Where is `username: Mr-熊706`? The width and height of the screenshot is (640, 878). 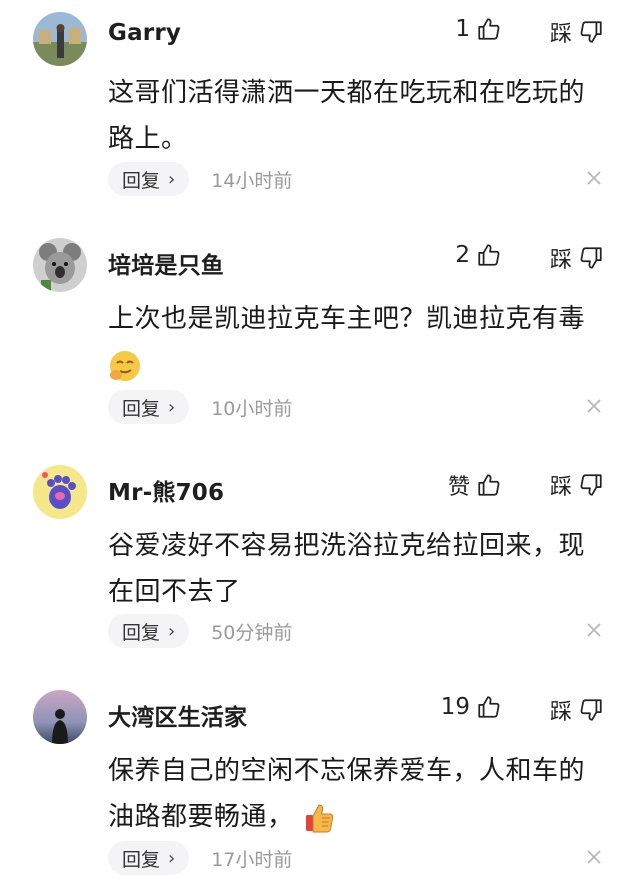 username: Mr-熊706 is located at coordinates (166, 490).